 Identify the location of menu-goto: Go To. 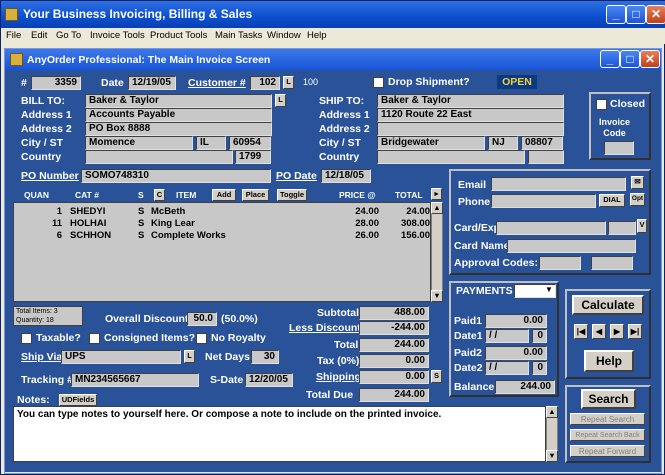
(68, 35).